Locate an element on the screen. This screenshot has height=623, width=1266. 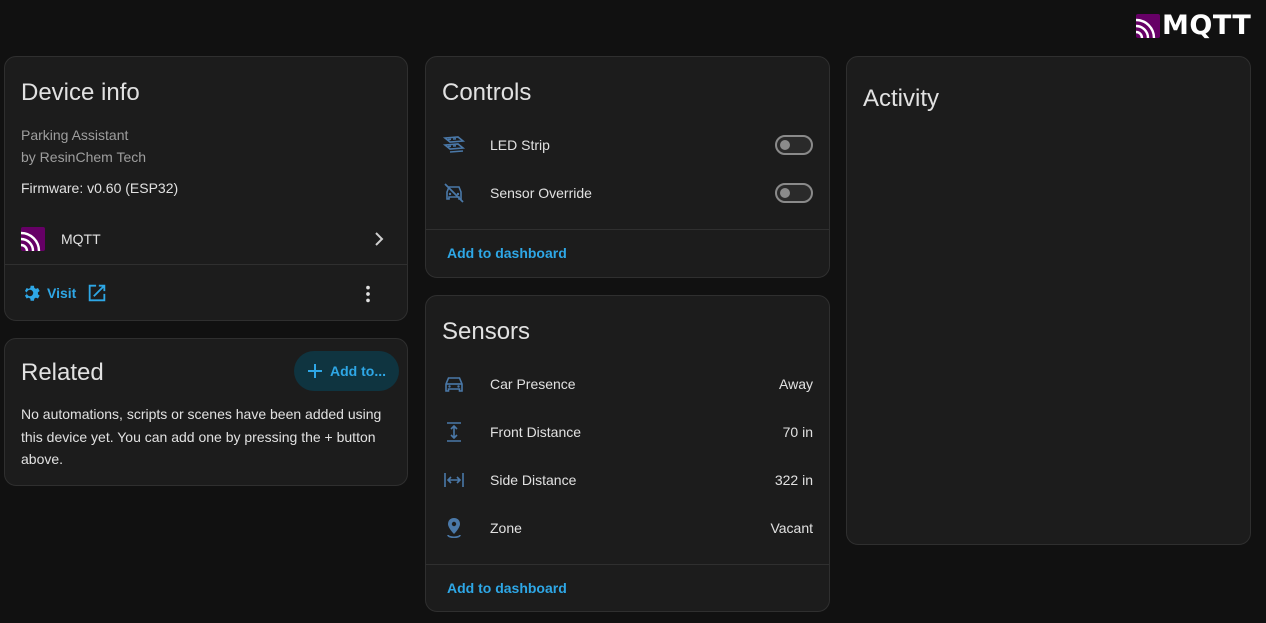
sensor-row-side-distance: Side Distance 322 in is located at coordinates (627, 480).